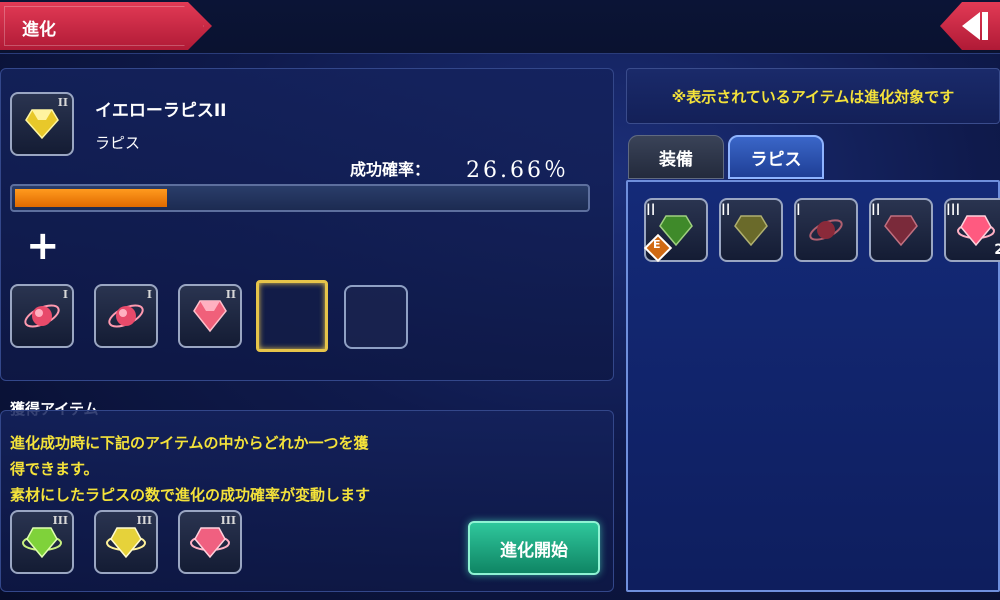  Describe the element at coordinates (813, 96) in the screenshot. I see `notice-banner: ※表示されているアイテムは進化対象です` at that location.